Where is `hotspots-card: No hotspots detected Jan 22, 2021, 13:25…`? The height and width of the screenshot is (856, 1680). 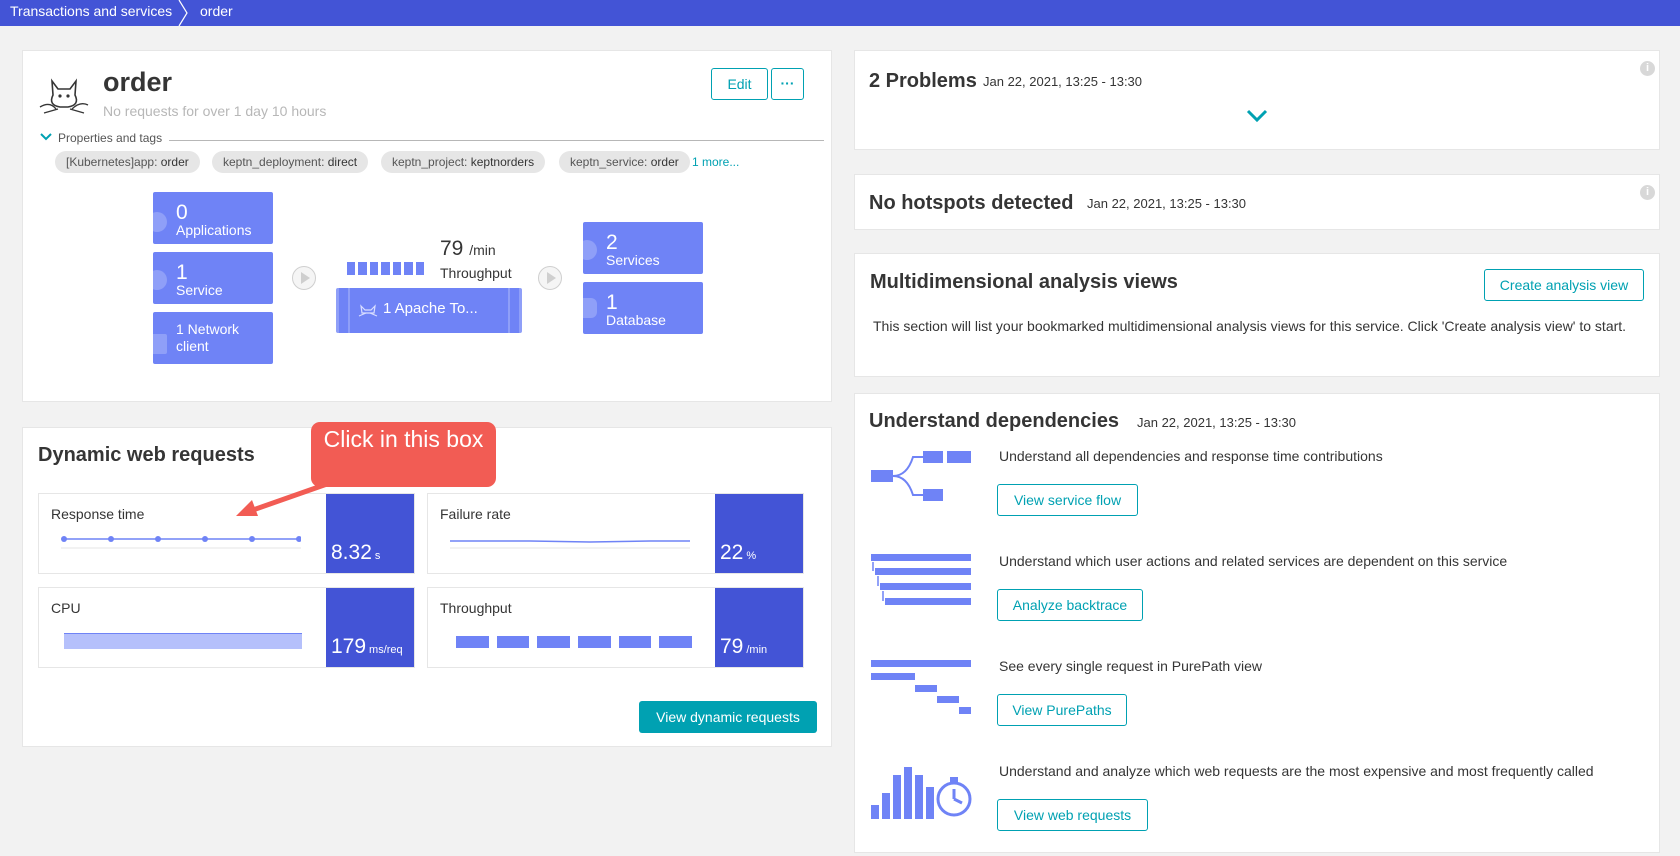
hotspots-card: No hotspots detected Jan 22, 2021, 13:25… is located at coordinates (1257, 202).